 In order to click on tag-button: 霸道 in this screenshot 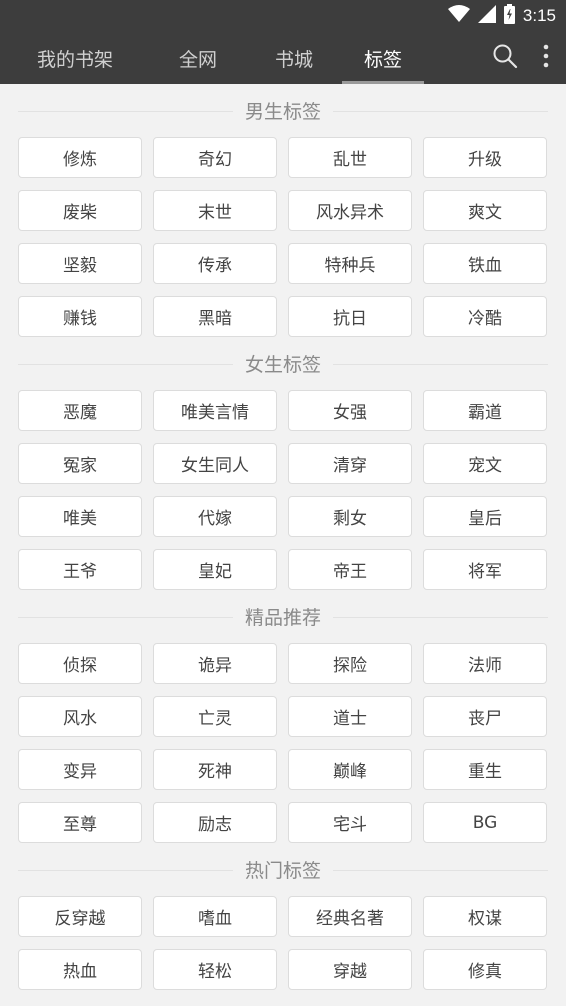, I will do `click(485, 410)`.